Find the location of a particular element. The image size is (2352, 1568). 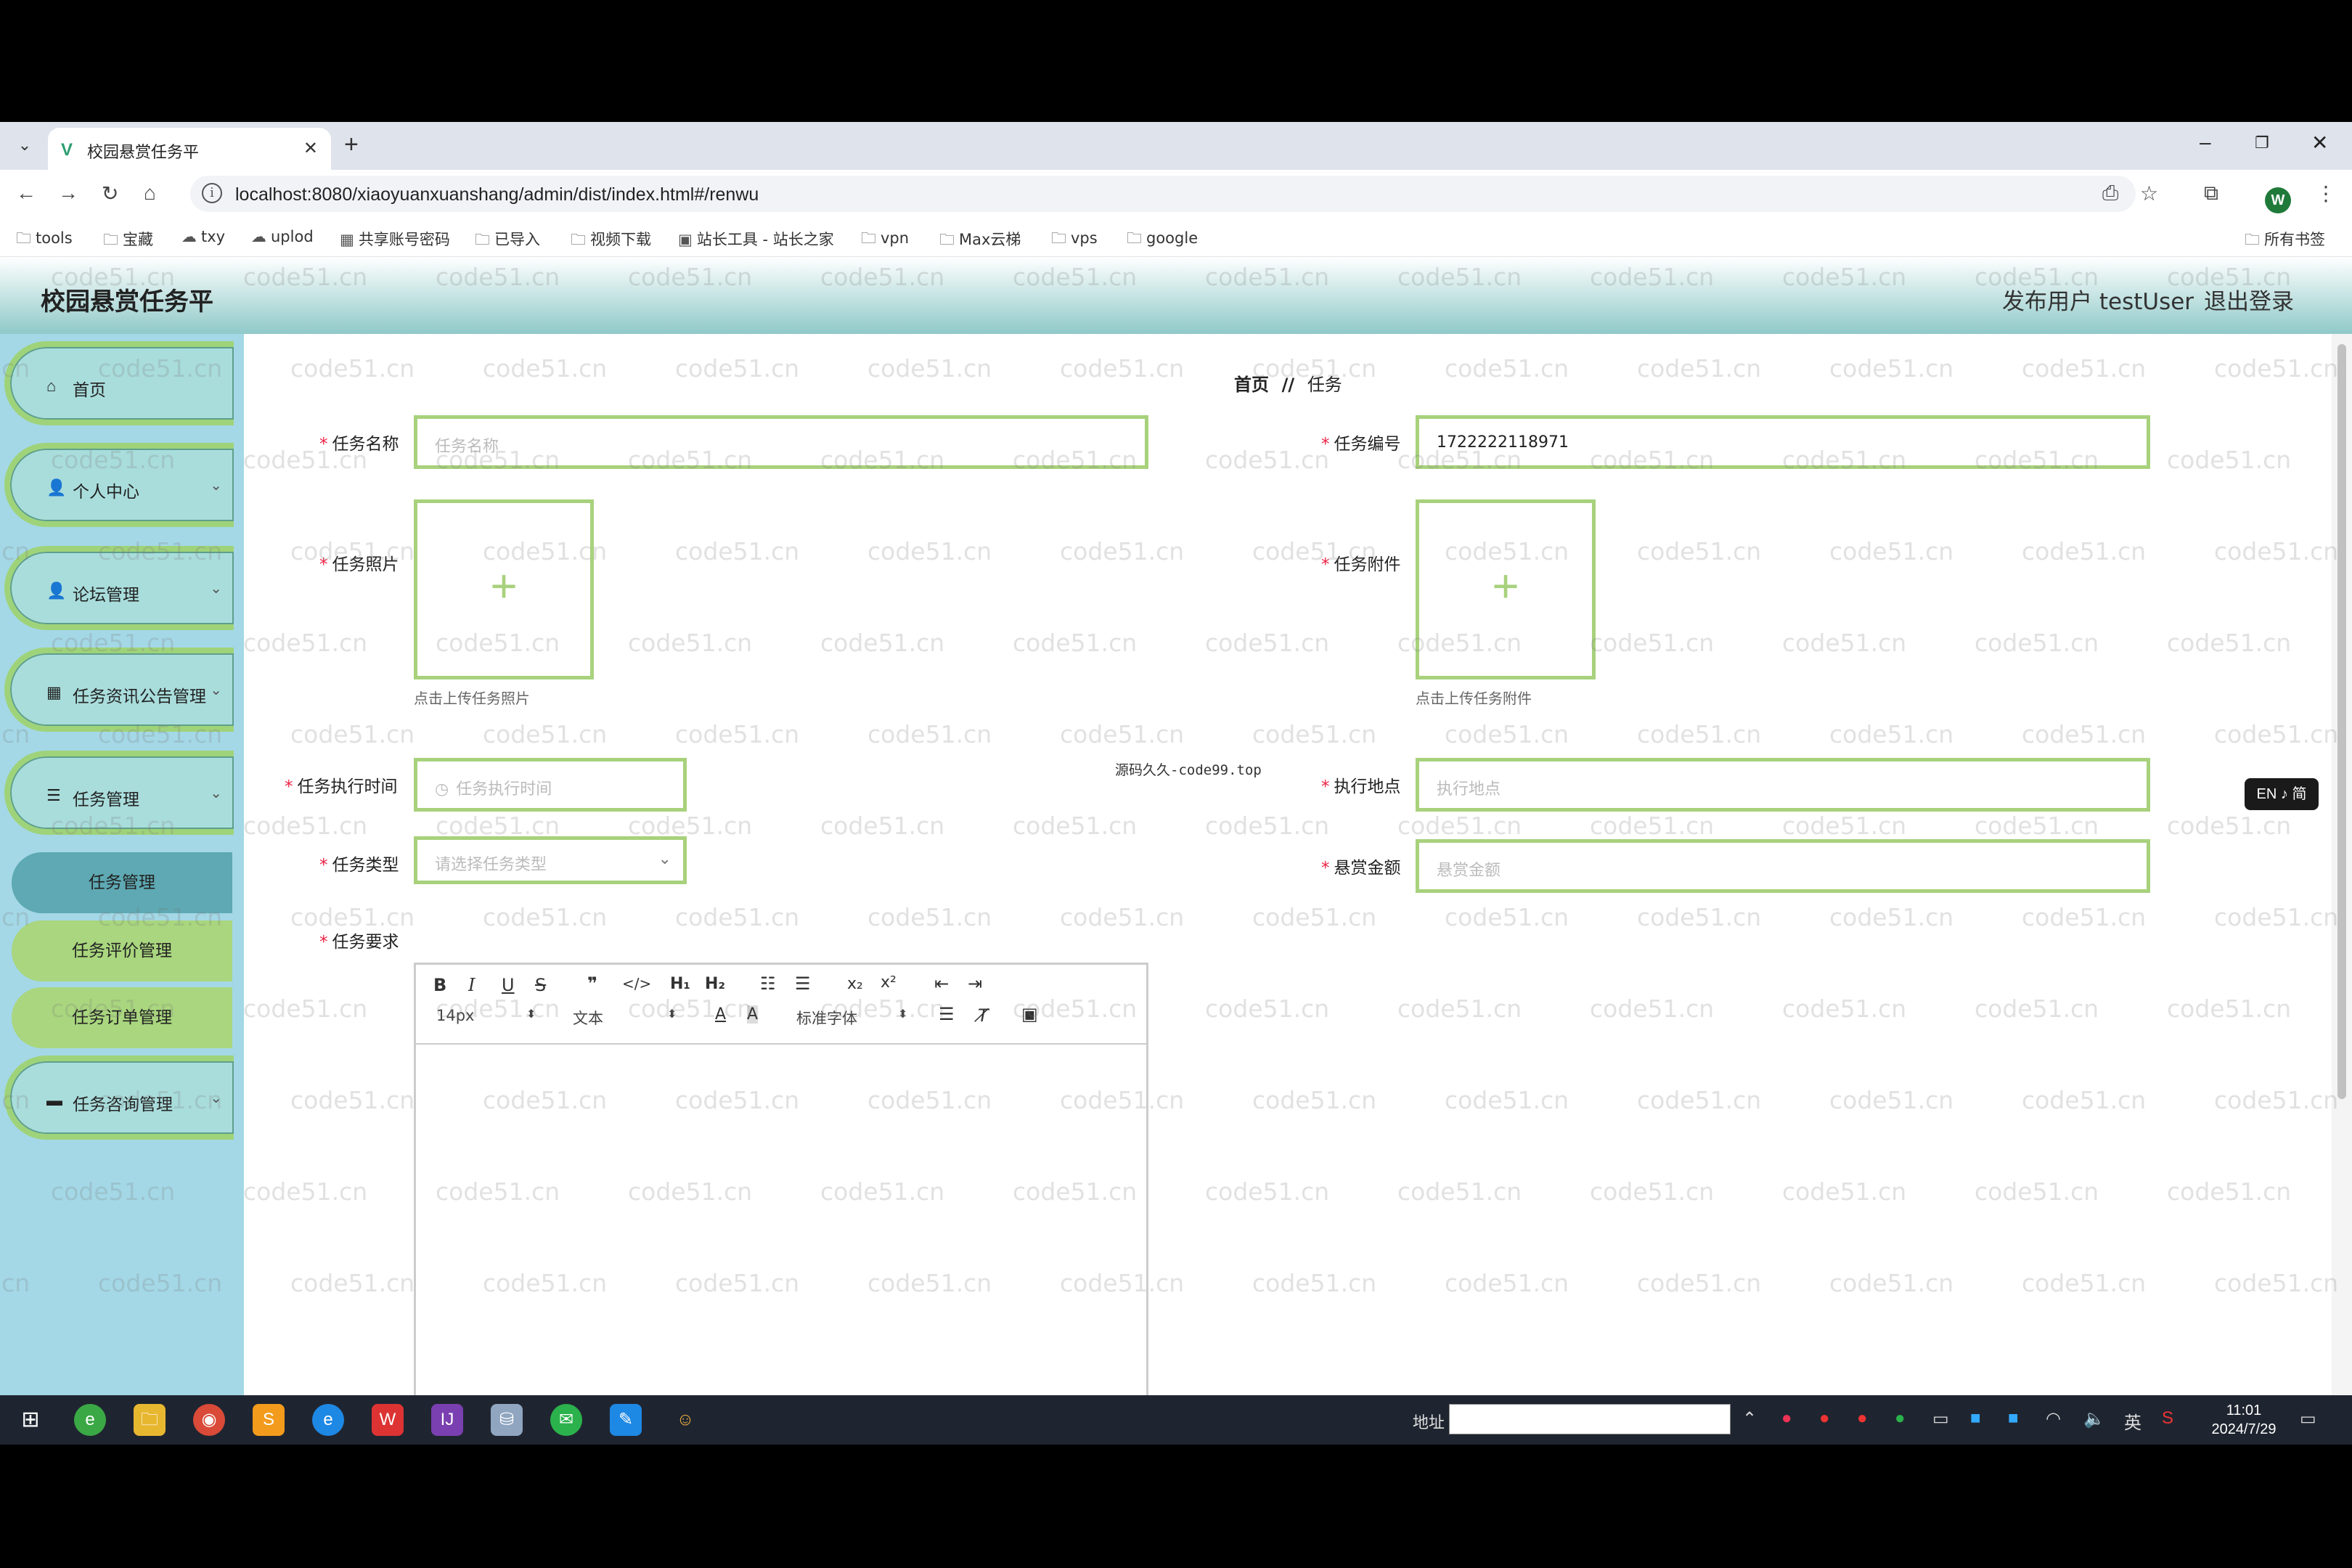

bookmark-star-icon: ☆ is located at coordinates (2149, 193).